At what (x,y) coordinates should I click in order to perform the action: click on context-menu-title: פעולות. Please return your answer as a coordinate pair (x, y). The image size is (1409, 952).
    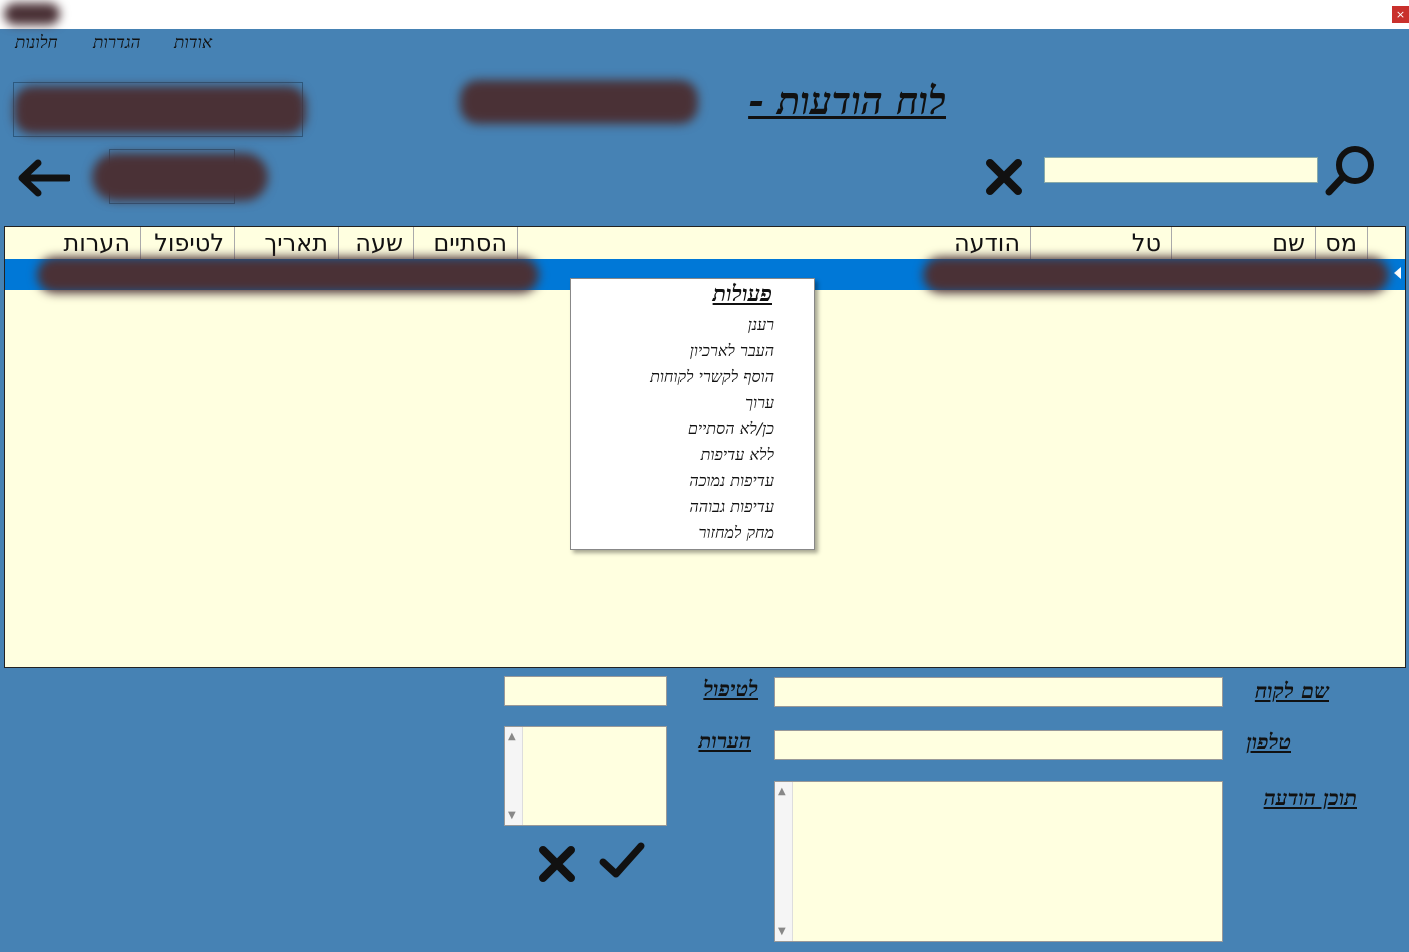
    Looking at the image, I should click on (742, 294).